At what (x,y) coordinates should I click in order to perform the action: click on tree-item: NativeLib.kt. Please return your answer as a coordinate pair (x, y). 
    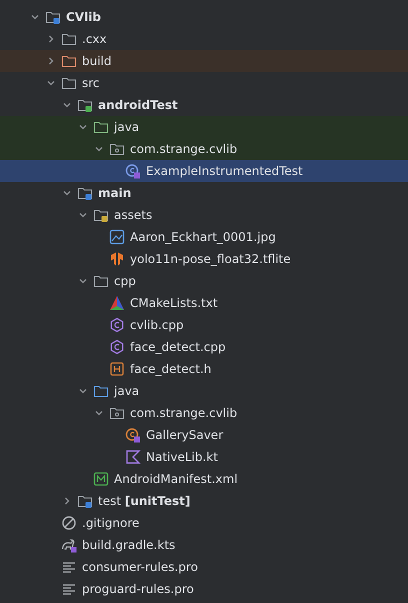
    Looking at the image, I should click on (182, 457).